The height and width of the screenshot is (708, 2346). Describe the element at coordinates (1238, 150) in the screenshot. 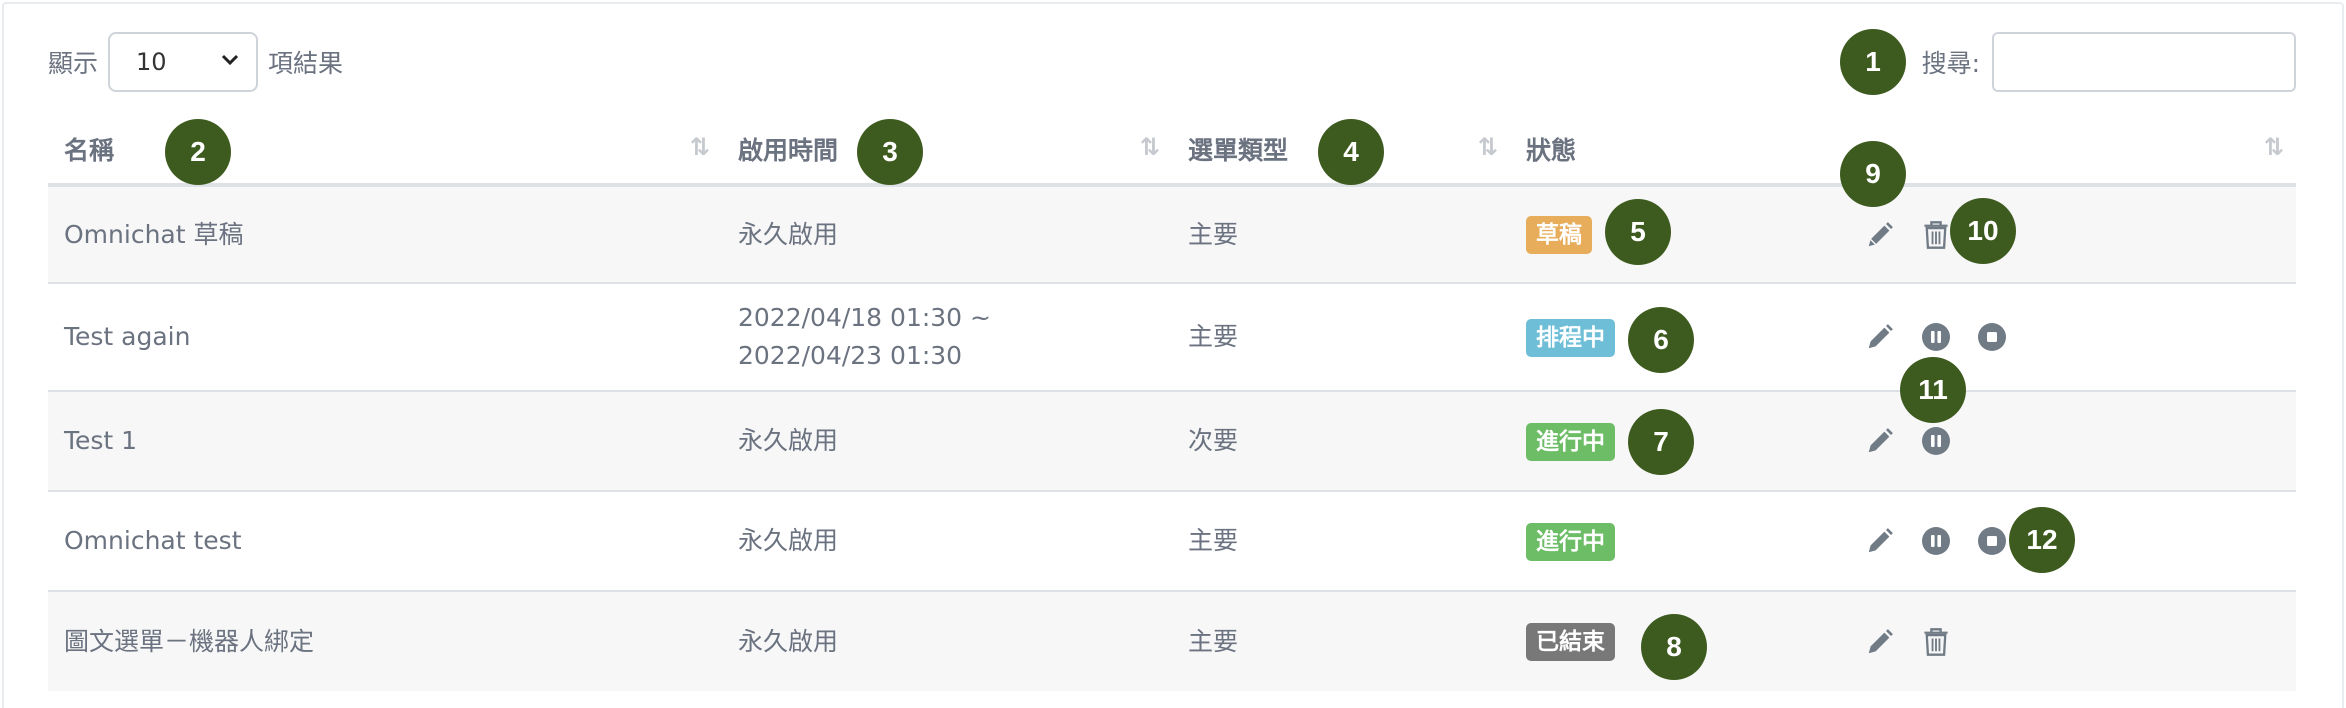

I see `column-header-label: 選單類型` at that location.